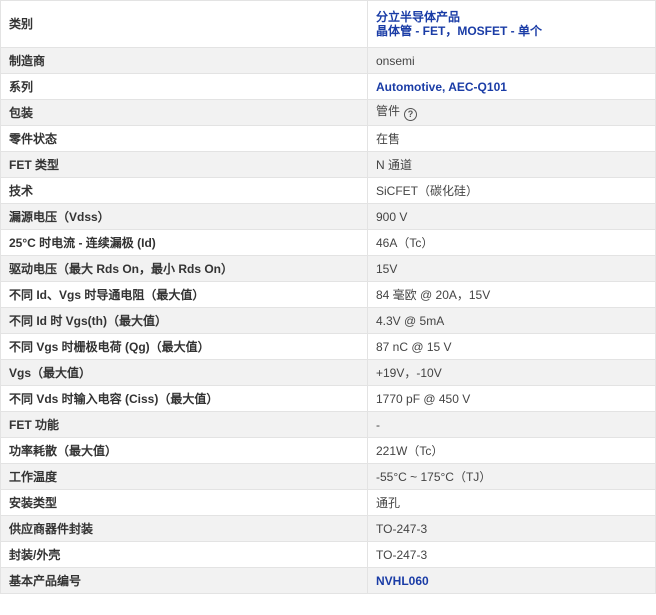  Describe the element at coordinates (511, 502) in the screenshot. I see `row-value: 通孔` at that location.